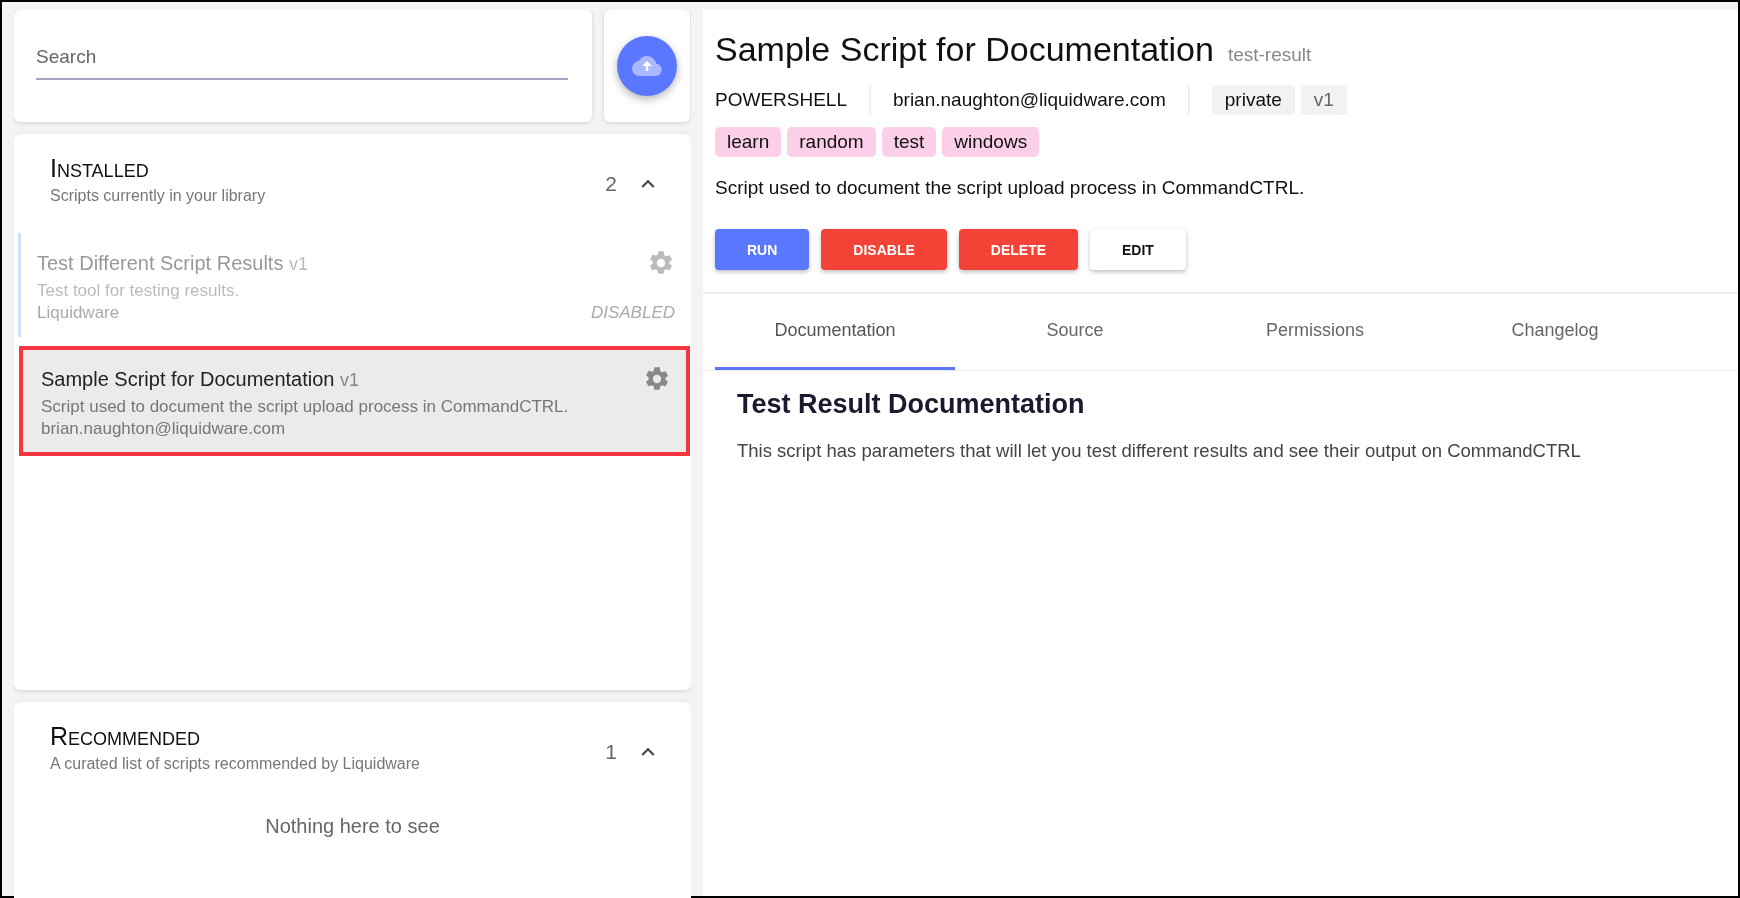 Image resolution: width=1740 pixels, height=898 pixels. I want to click on tag-chip: learn, so click(748, 142).